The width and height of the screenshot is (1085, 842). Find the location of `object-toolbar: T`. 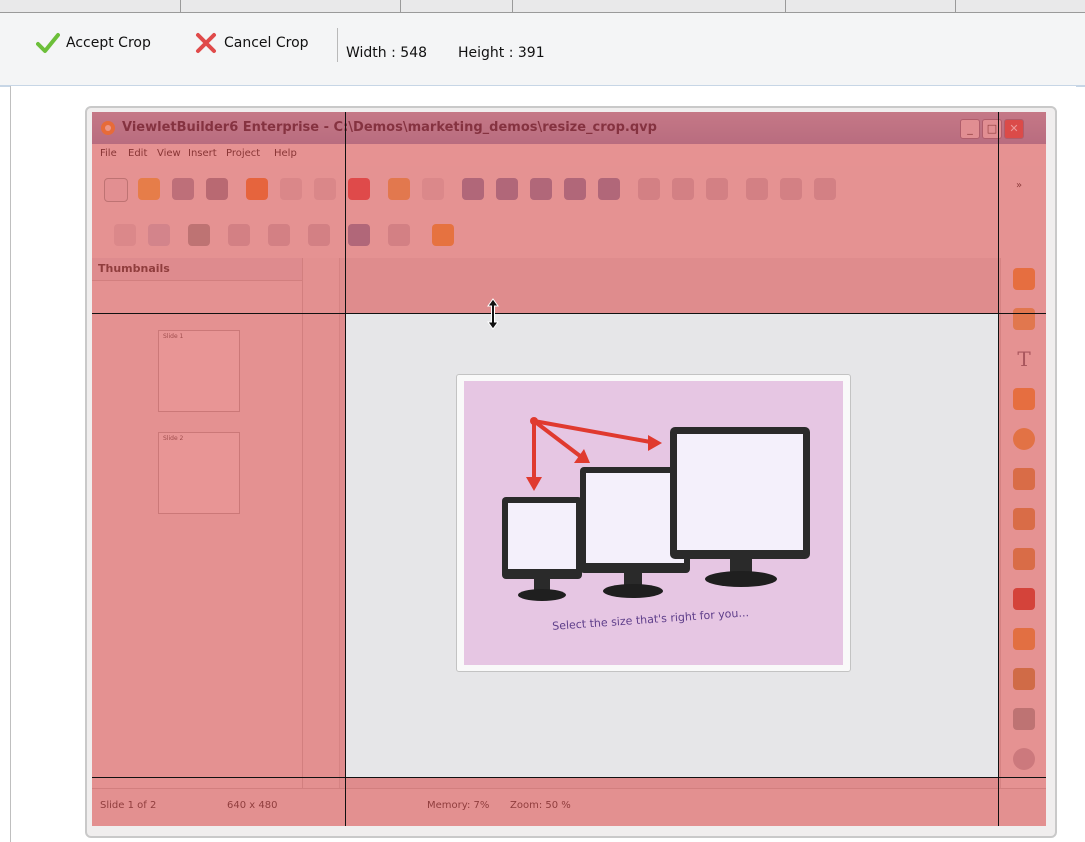

object-toolbar: T is located at coordinates (1023, 523).